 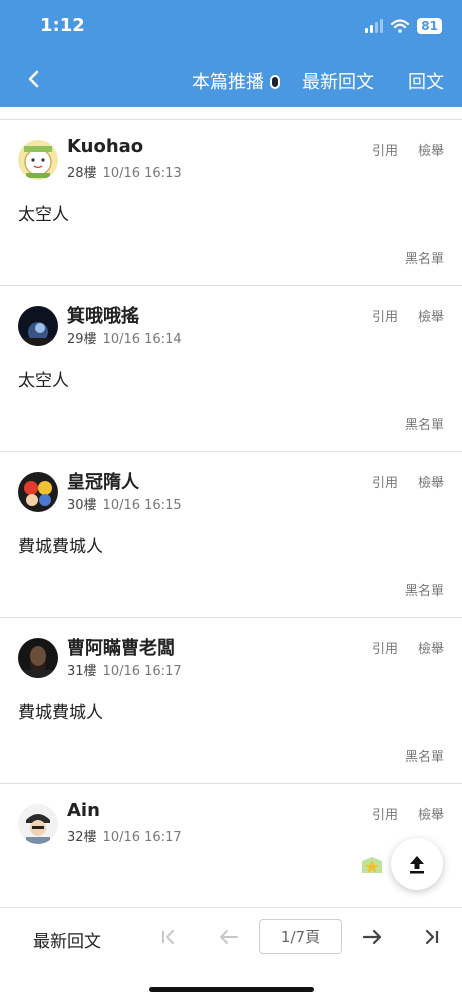 I want to click on username: 箕哦哦搖, so click(x=103, y=315).